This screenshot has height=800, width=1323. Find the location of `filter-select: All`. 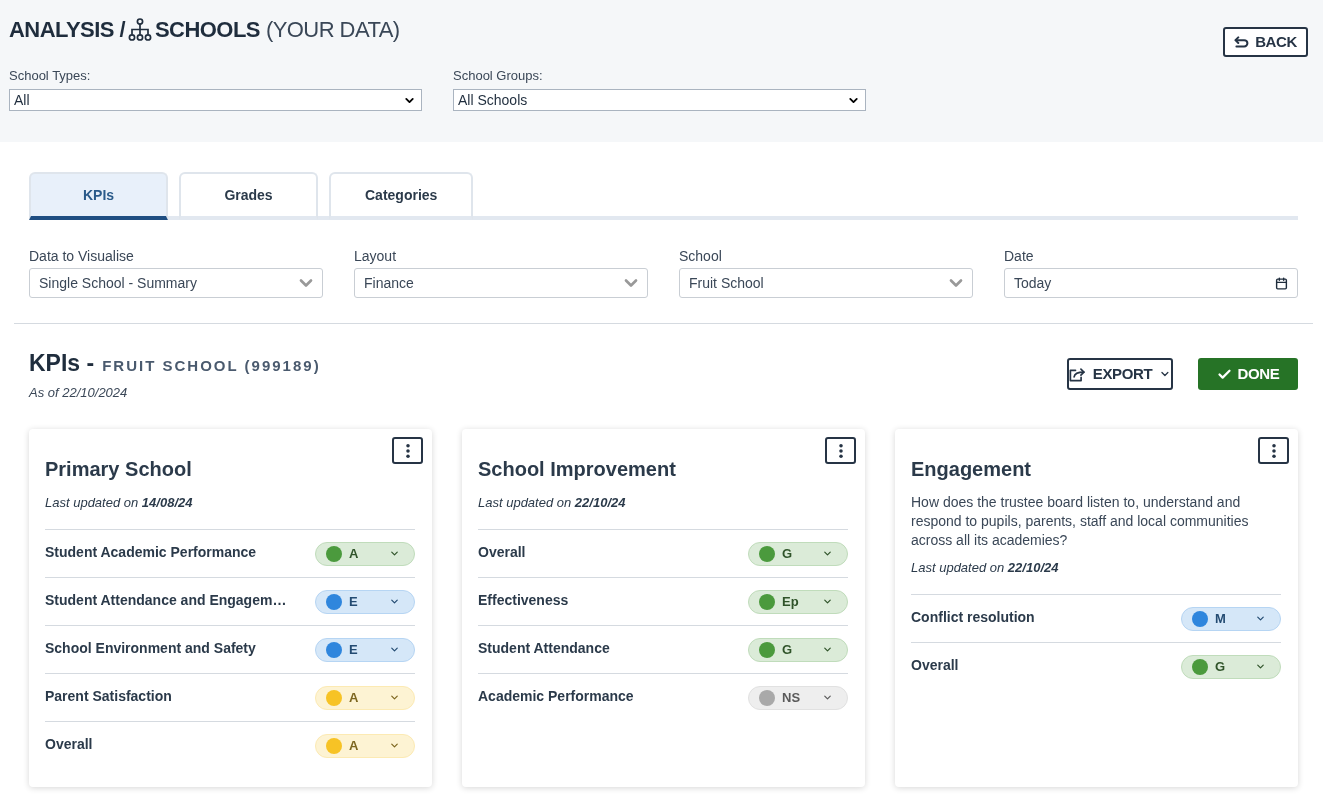

filter-select: All is located at coordinates (215, 100).